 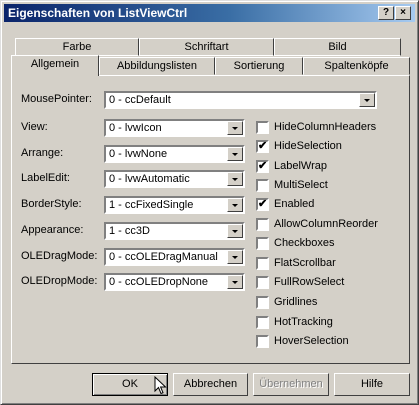 What do you see at coordinates (403, 13) in the screenshot?
I see `close-button: ×` at bounding box center [403, 13].